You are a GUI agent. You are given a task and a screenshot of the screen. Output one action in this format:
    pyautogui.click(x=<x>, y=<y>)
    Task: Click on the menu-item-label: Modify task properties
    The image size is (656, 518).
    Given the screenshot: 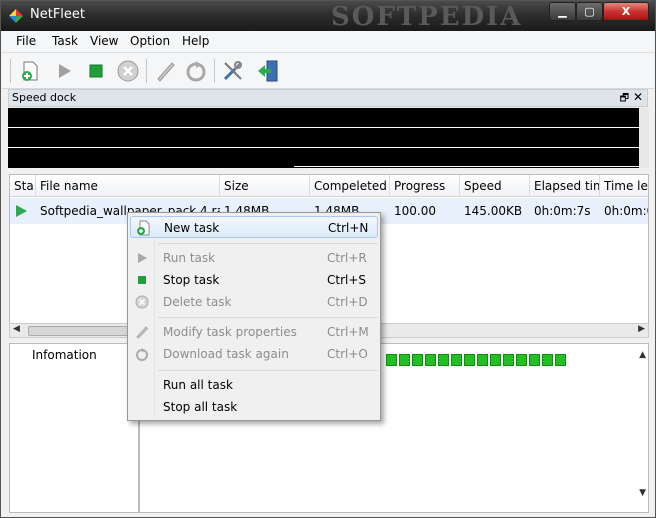 What is the action you would take?
    pyautogui.click(x=230, y=332)
    